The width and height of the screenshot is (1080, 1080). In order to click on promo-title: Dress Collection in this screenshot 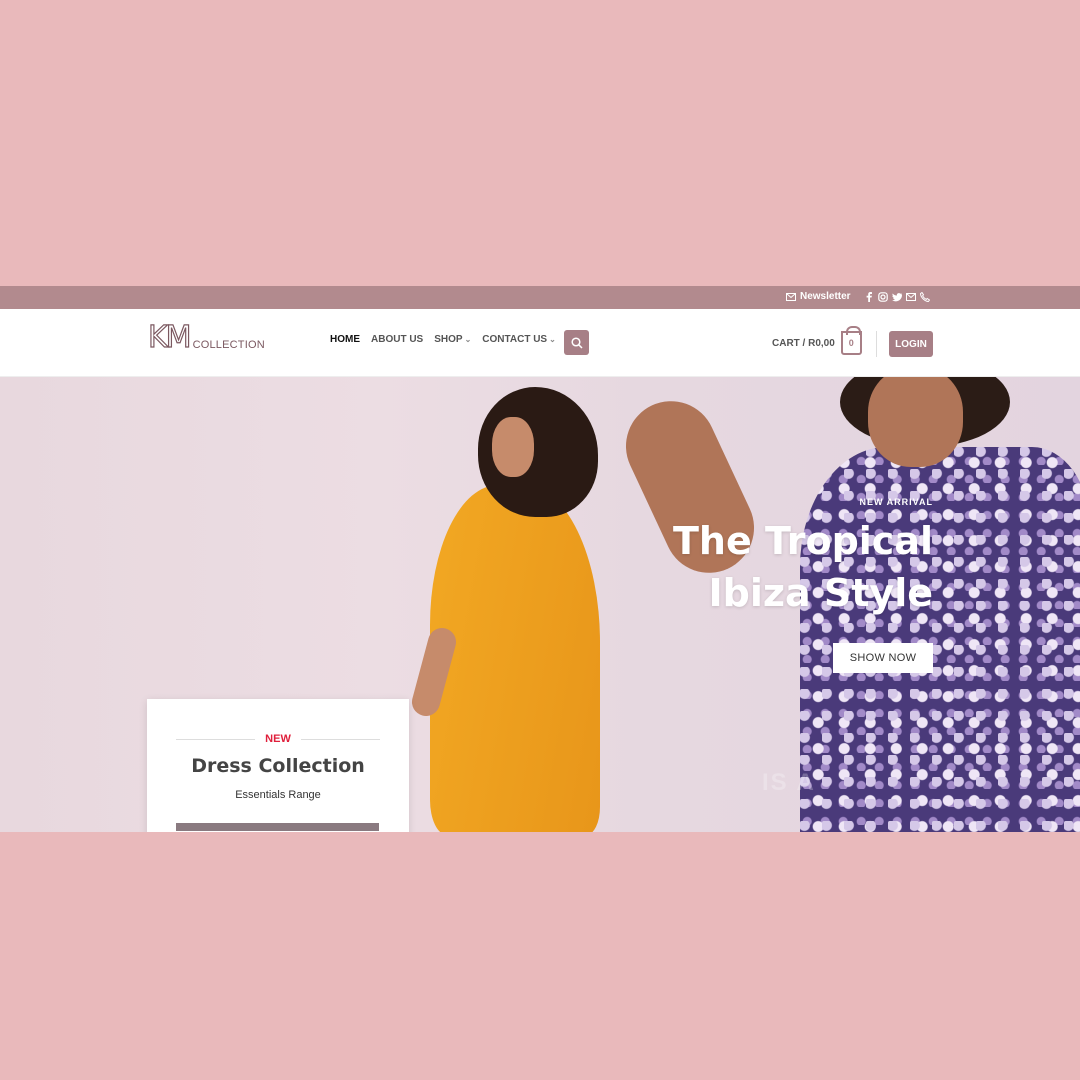, I will do `click(278, 766)`.